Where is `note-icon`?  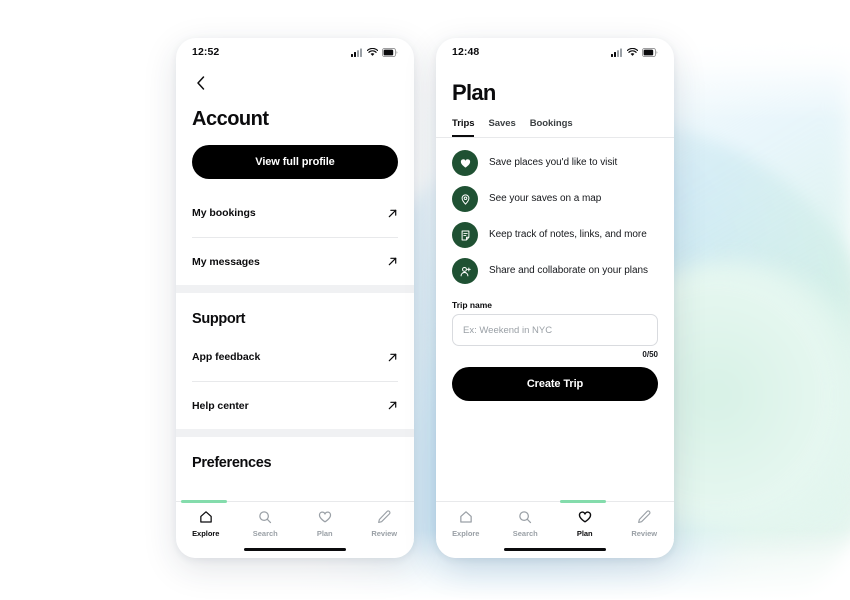
note-icon is located at coordinates (465, 235).